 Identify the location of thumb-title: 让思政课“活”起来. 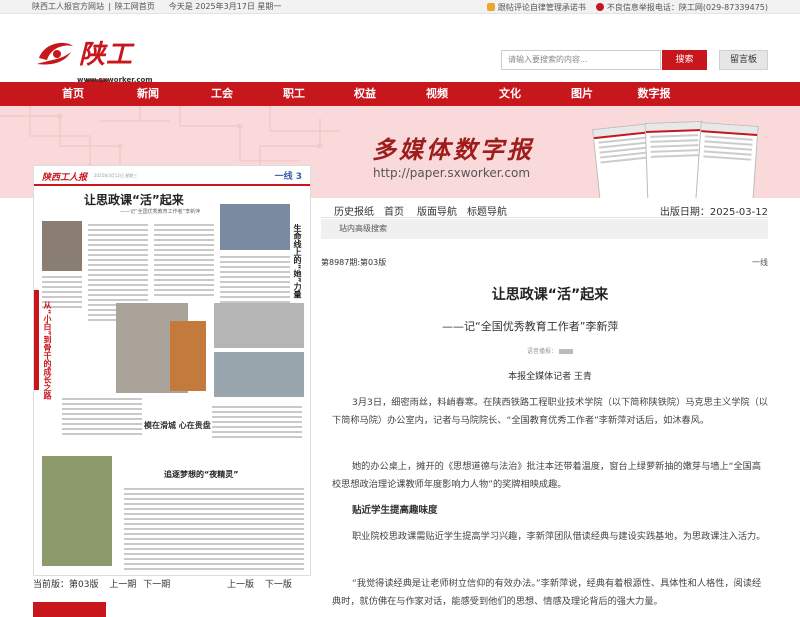
(134, 199).